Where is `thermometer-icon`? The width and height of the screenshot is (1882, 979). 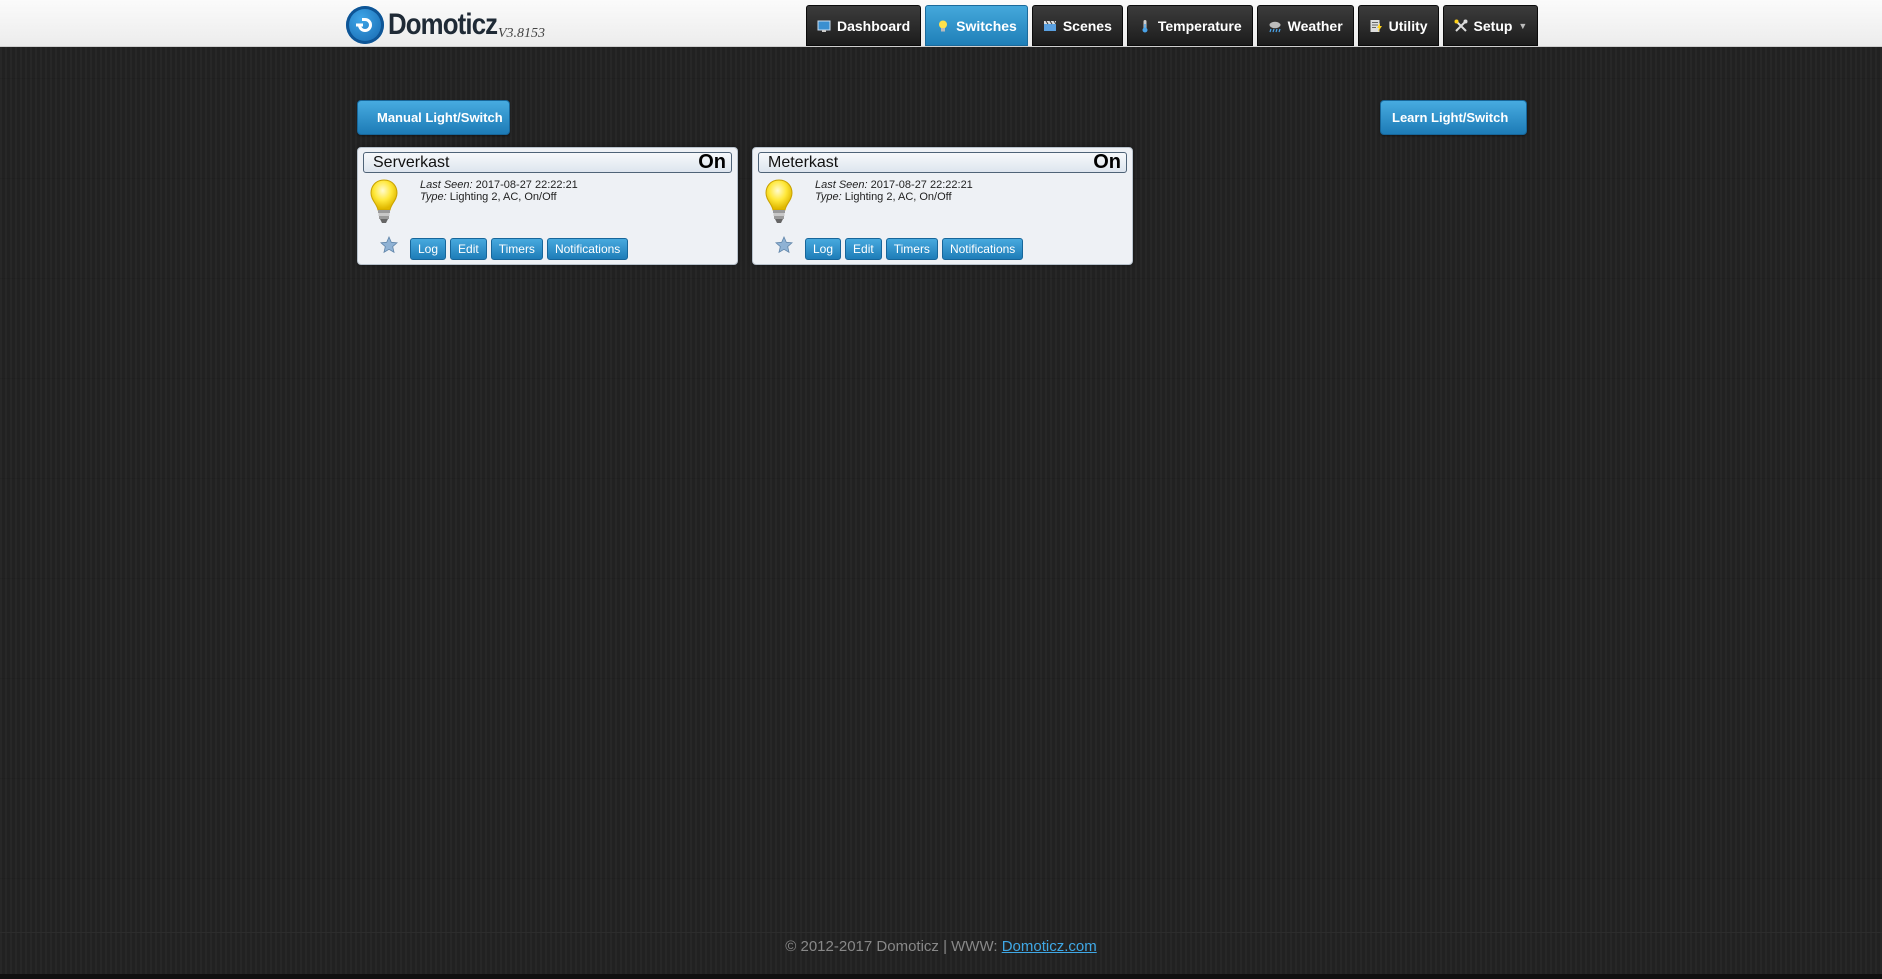
thermometer-icon is located at coordinates (1145, 26).